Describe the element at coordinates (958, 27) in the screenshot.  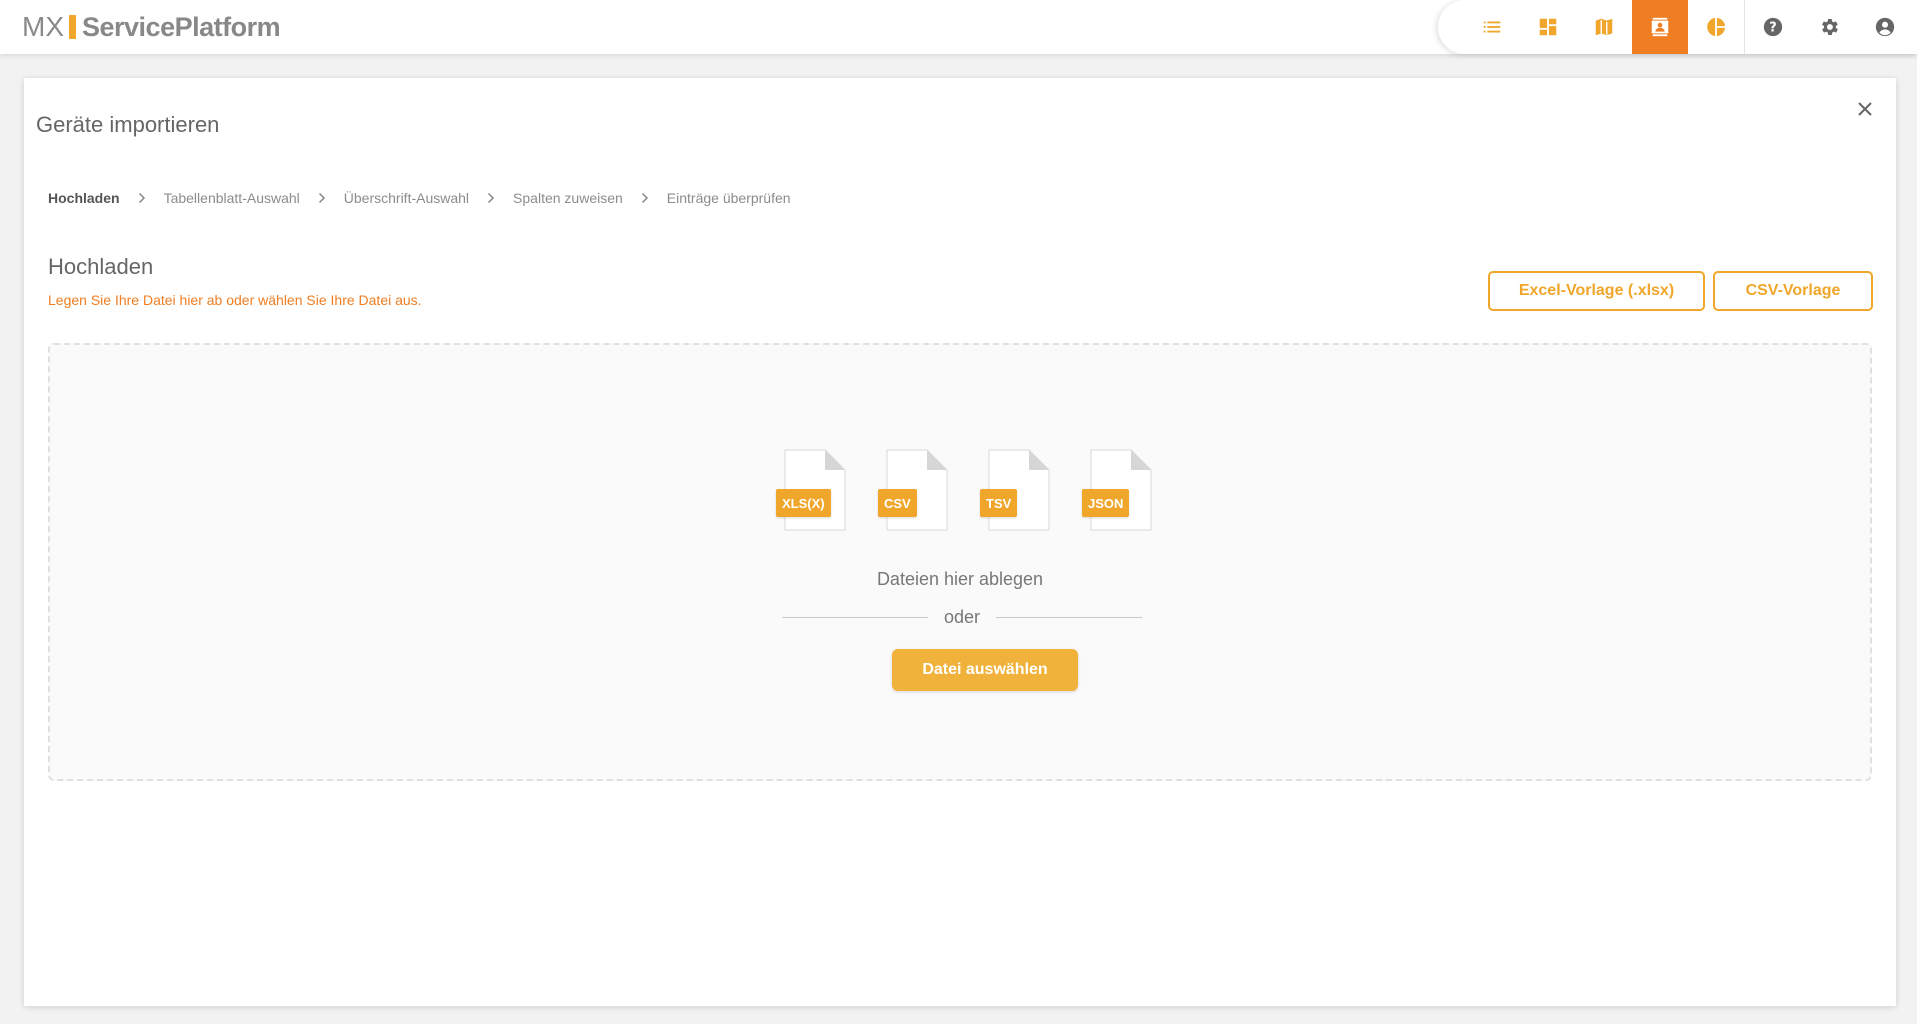
I see `top-bar: MX ServicePlatform ?` at that location.